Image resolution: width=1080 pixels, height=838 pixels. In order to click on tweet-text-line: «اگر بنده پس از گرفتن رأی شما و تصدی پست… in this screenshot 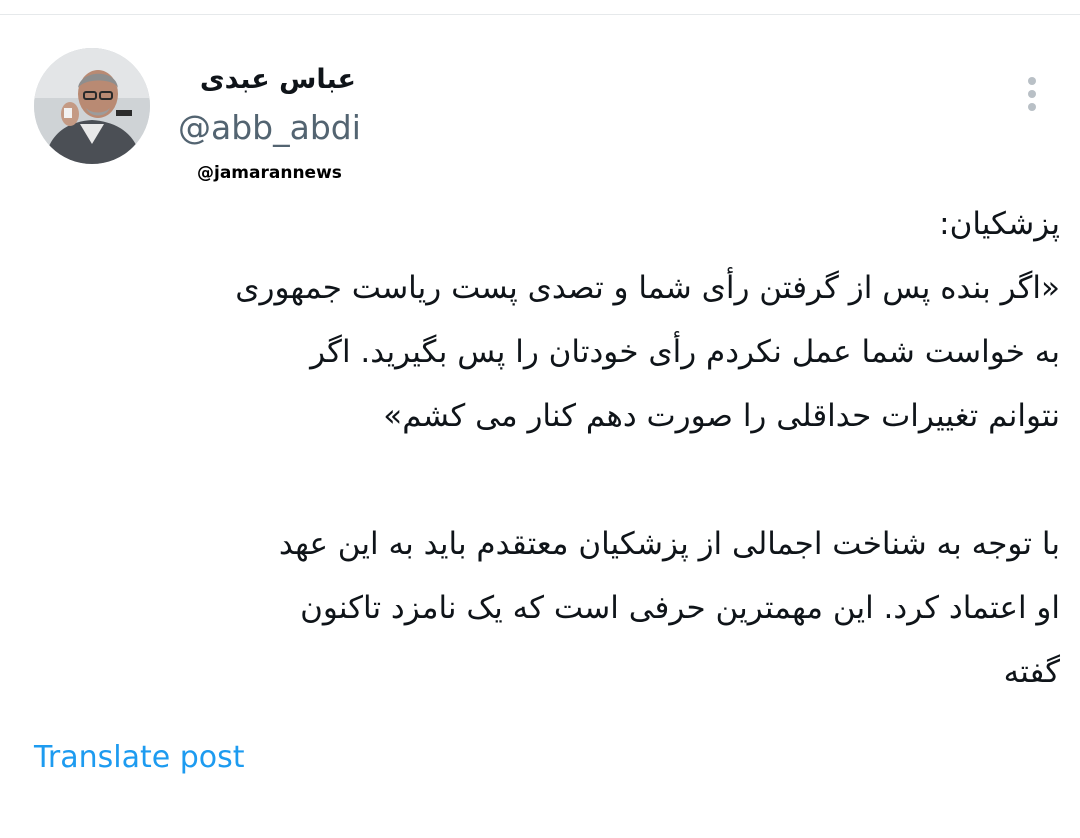, I will do `click(647, 288)`.